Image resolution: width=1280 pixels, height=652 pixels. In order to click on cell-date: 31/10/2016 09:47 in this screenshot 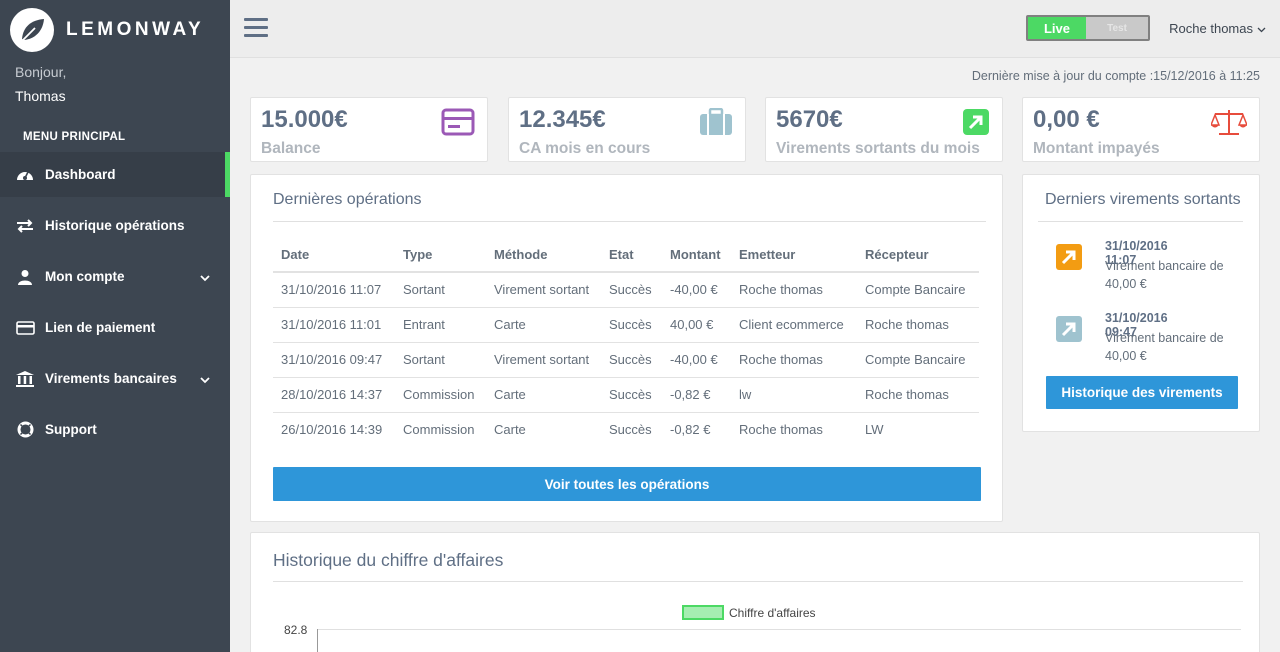, I will do `click(334, 359)`.